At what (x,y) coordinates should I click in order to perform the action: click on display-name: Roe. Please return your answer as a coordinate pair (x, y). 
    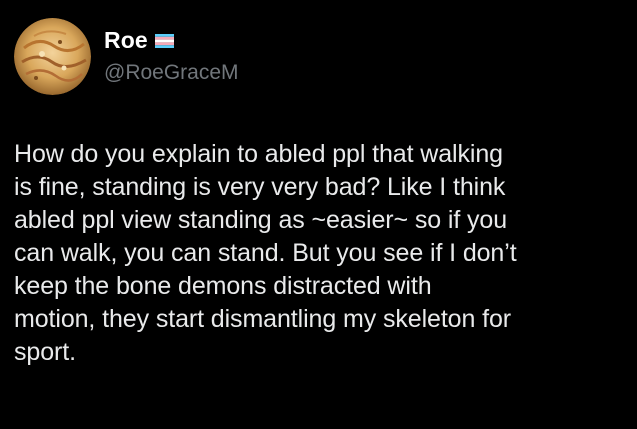
    Looking at the image, I should click on (126, 40).